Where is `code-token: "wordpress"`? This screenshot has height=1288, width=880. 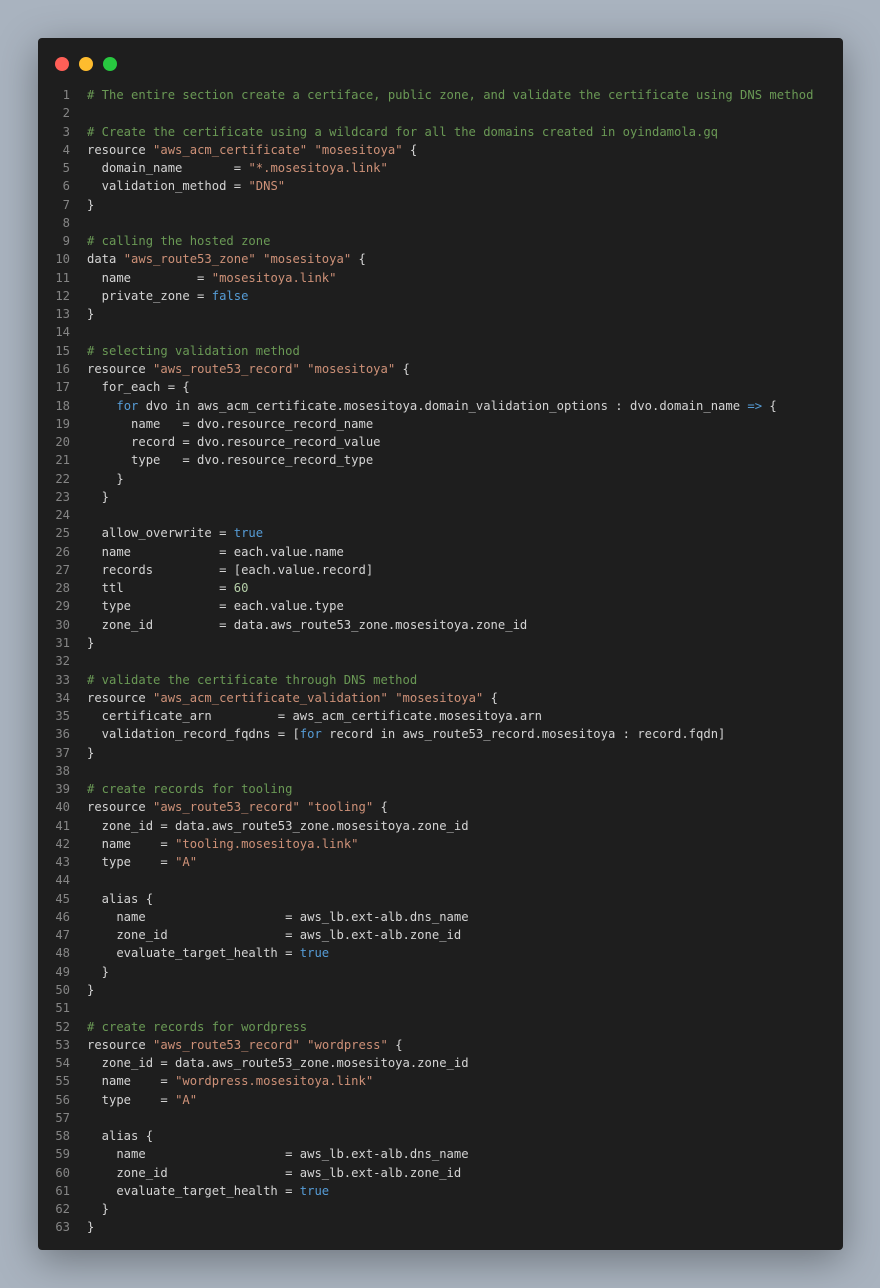
code-token: "wordpress" is located at coordinates (347, 1044).